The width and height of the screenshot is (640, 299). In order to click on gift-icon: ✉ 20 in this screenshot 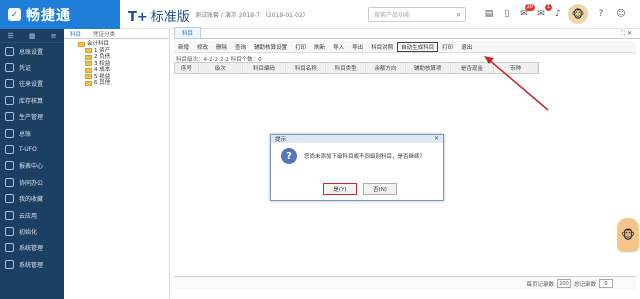, I will do `click(526, 12)`.